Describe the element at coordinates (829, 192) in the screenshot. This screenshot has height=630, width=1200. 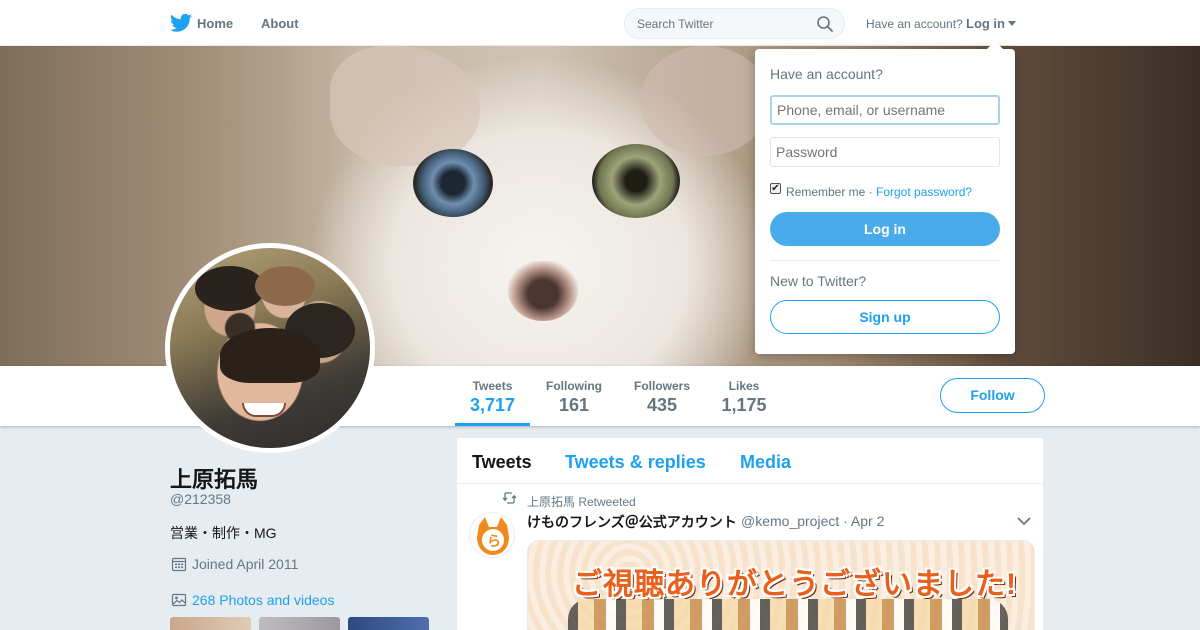
I see `remember-me-label: Remember me ·` at that location.